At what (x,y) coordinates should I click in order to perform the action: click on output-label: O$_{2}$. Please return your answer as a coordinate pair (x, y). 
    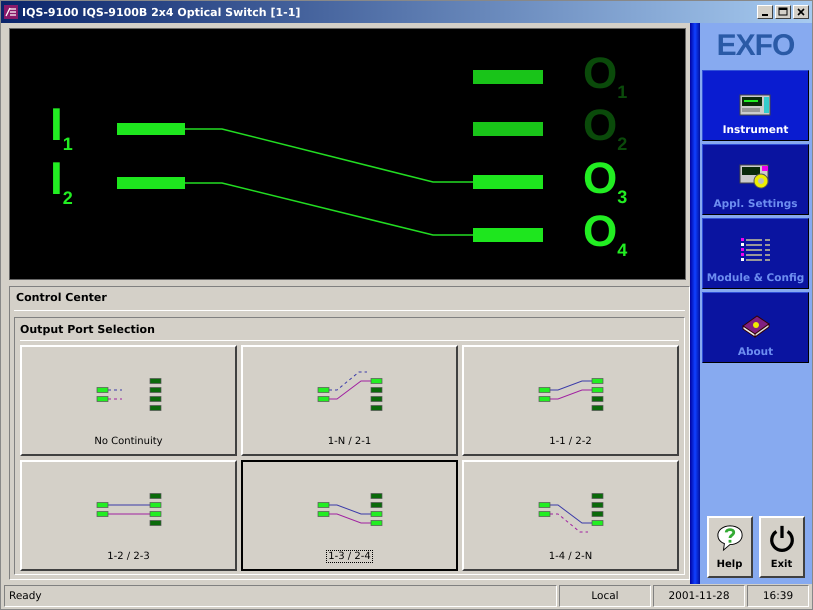
    Looking at the image, I should click on (605, 129).